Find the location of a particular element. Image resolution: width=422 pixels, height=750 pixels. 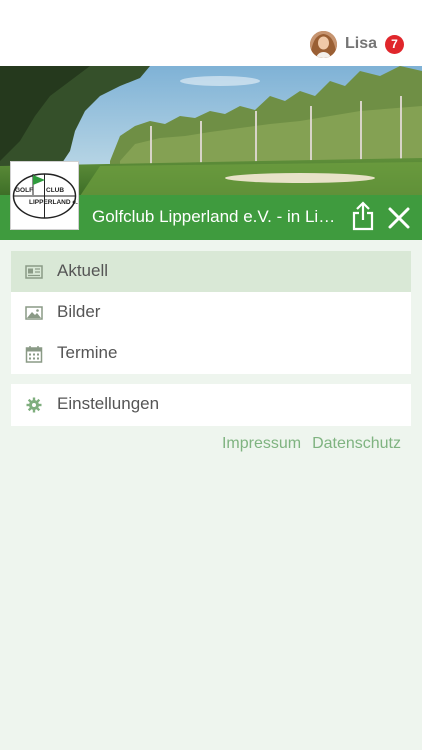

menu-item-label: Einstellungen is located at coordinates (108, 403).